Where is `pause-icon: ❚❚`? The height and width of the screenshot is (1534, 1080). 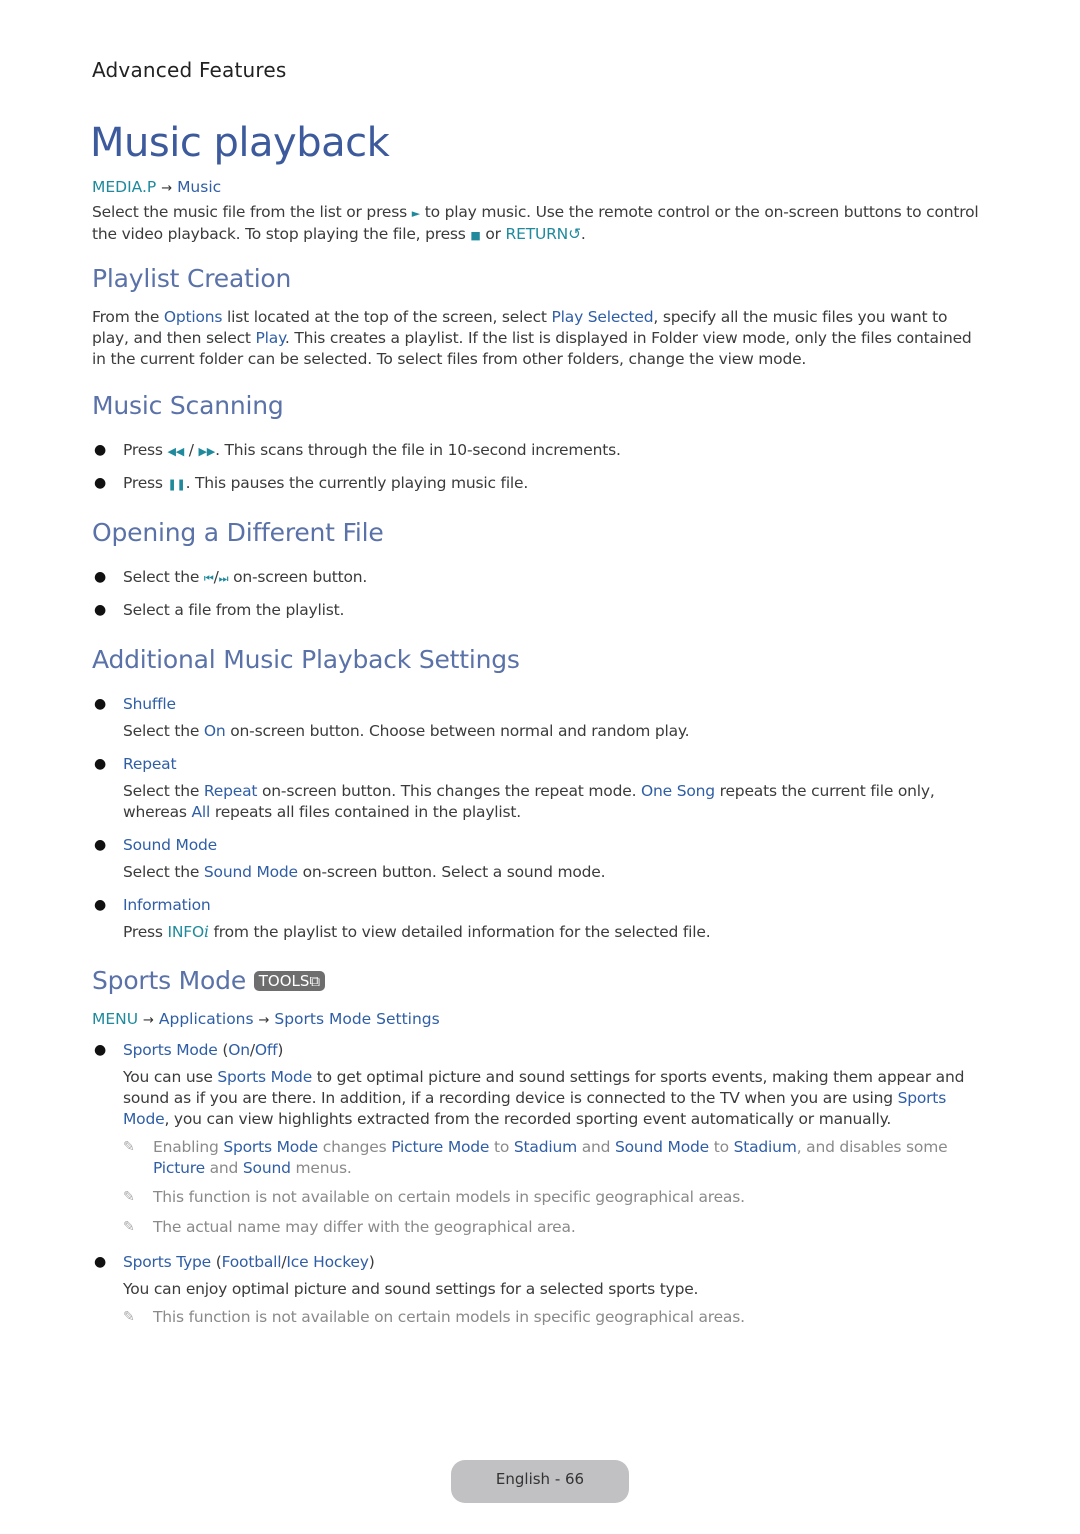 pause-icon: ❚❚ is located at coordinates (176, 484).